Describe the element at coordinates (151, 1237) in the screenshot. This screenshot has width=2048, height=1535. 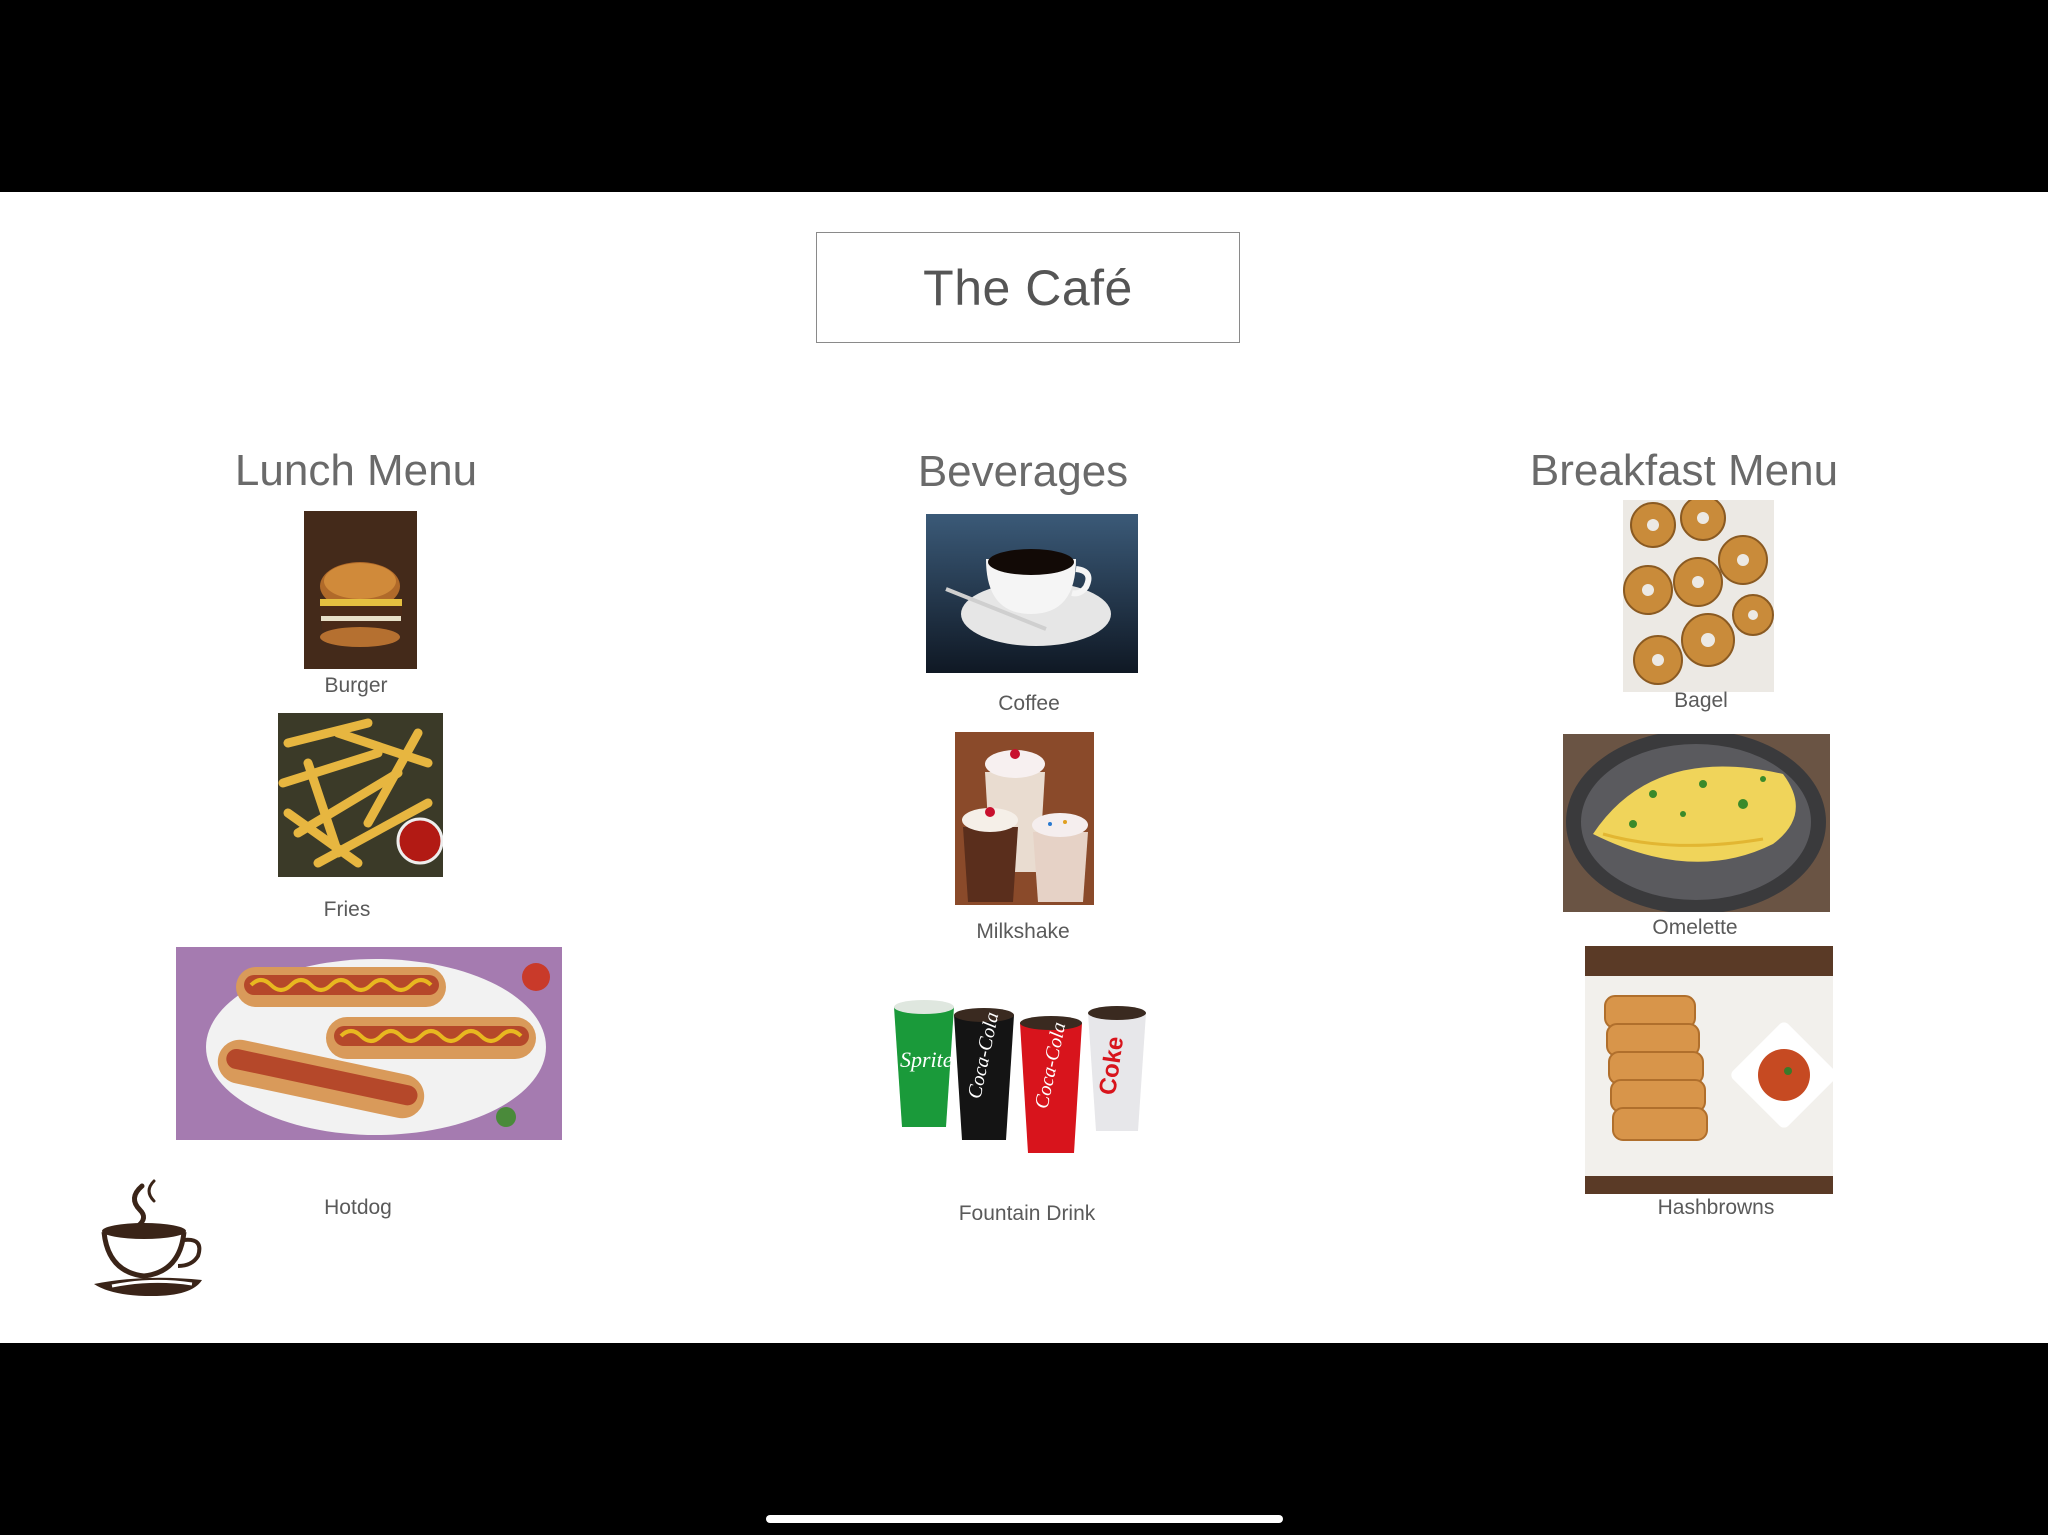
I see `coffee-cup-icon` at that location.